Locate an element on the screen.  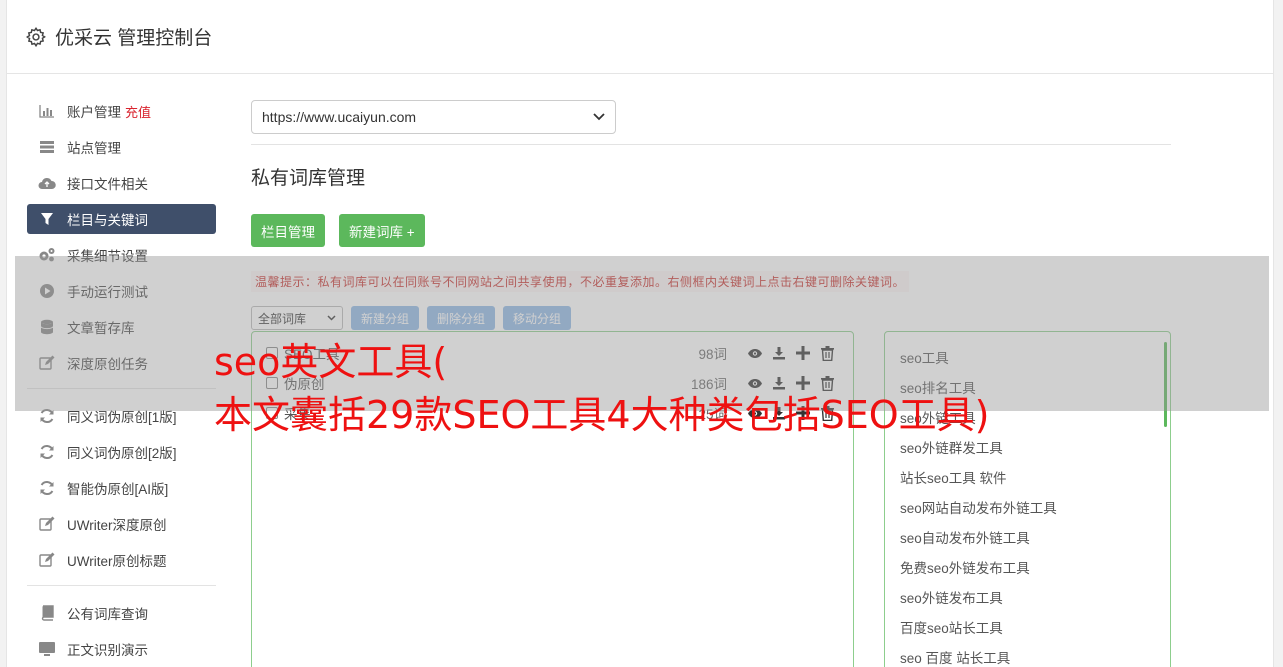
sidebar-item-uwriter-title: UWriter原创标题 is located at coordinates (121, 560).